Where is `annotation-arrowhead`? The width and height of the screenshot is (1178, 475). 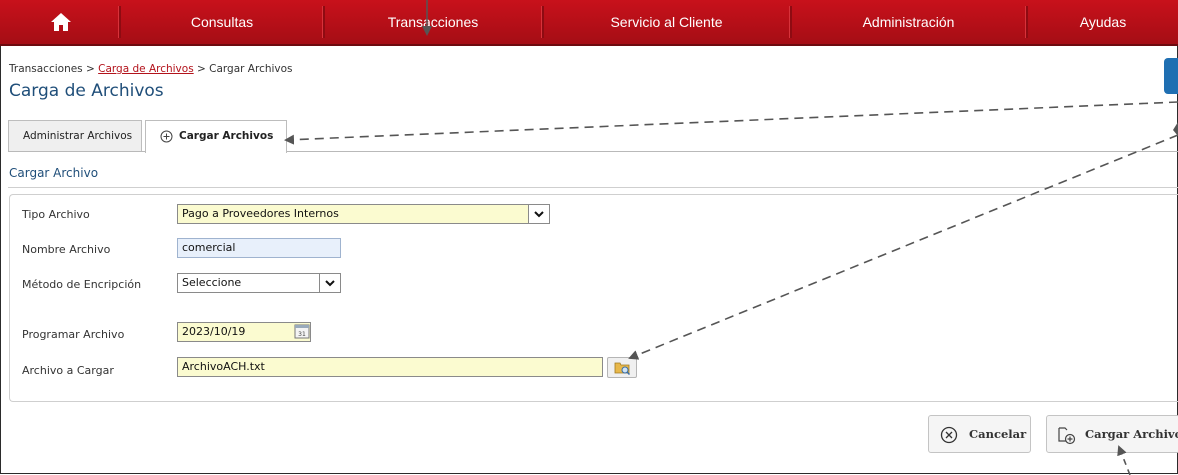
annotation-arrowhead is located at coordinates (1175, 129).